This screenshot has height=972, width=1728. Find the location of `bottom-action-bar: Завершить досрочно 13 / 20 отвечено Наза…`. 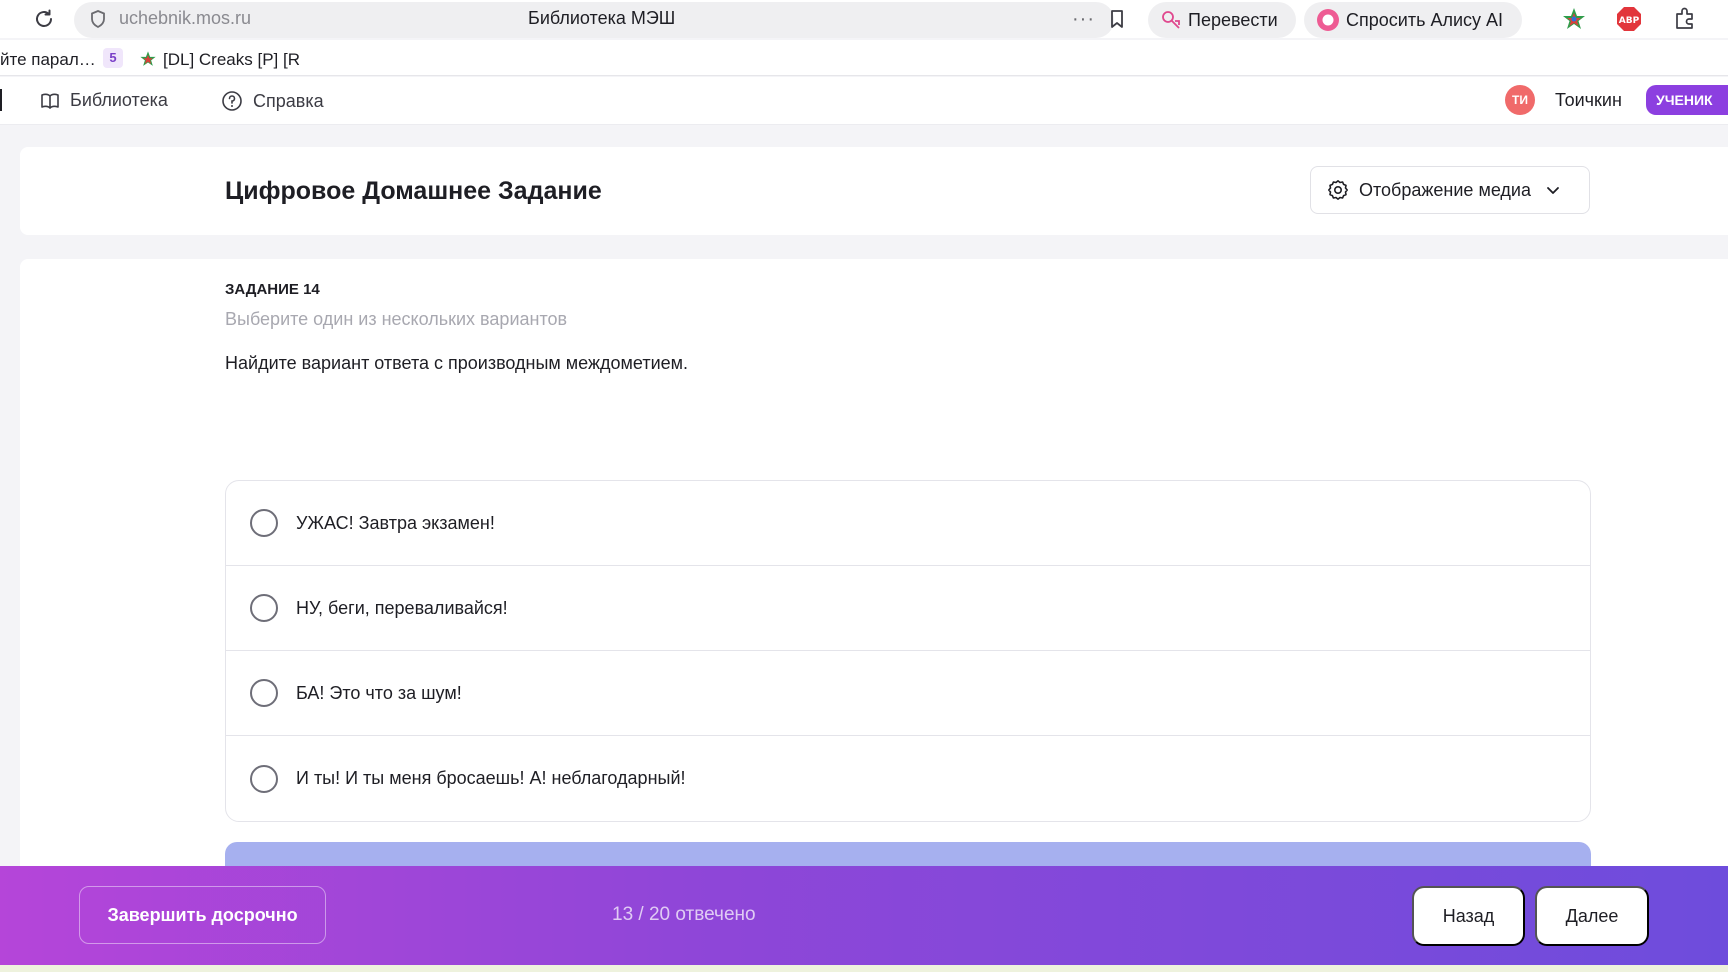

bottom-action-bar: Завершить досрочно 13 / 20 отвечено Наза… is located at coordinates (864, 915).